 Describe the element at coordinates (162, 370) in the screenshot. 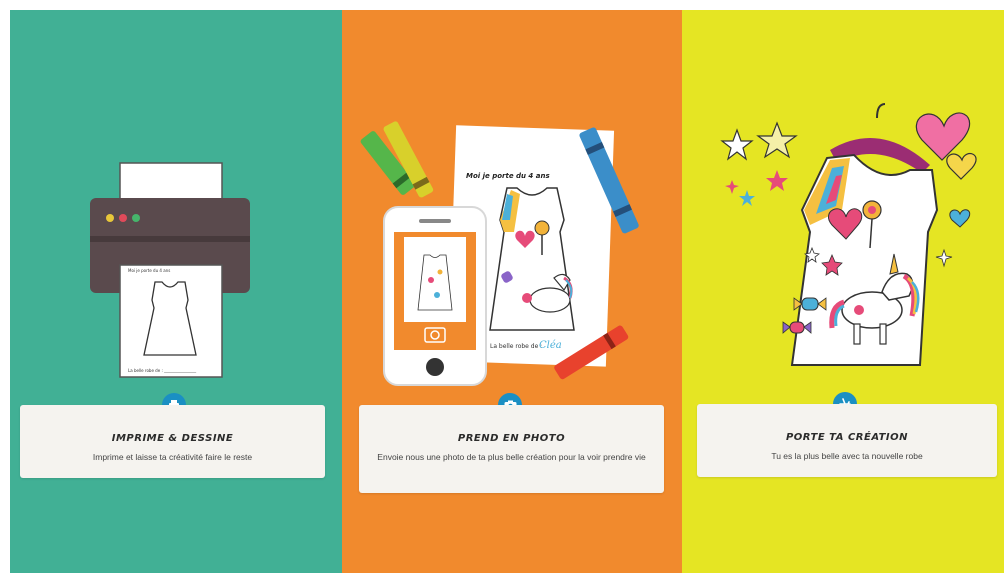

I see `sheet-footer: La belle robe de : ________________` at that location.